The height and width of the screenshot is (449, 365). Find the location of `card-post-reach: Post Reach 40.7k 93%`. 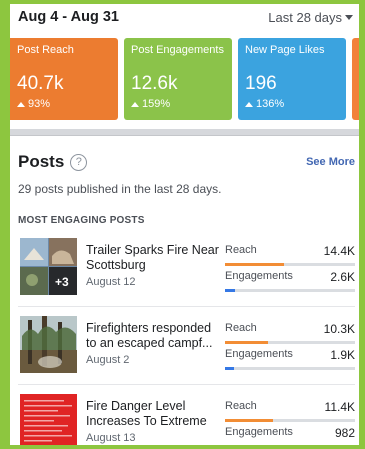

card-post-reach: Post Reach 40.7k 93% is located at coordinates (64, 79).